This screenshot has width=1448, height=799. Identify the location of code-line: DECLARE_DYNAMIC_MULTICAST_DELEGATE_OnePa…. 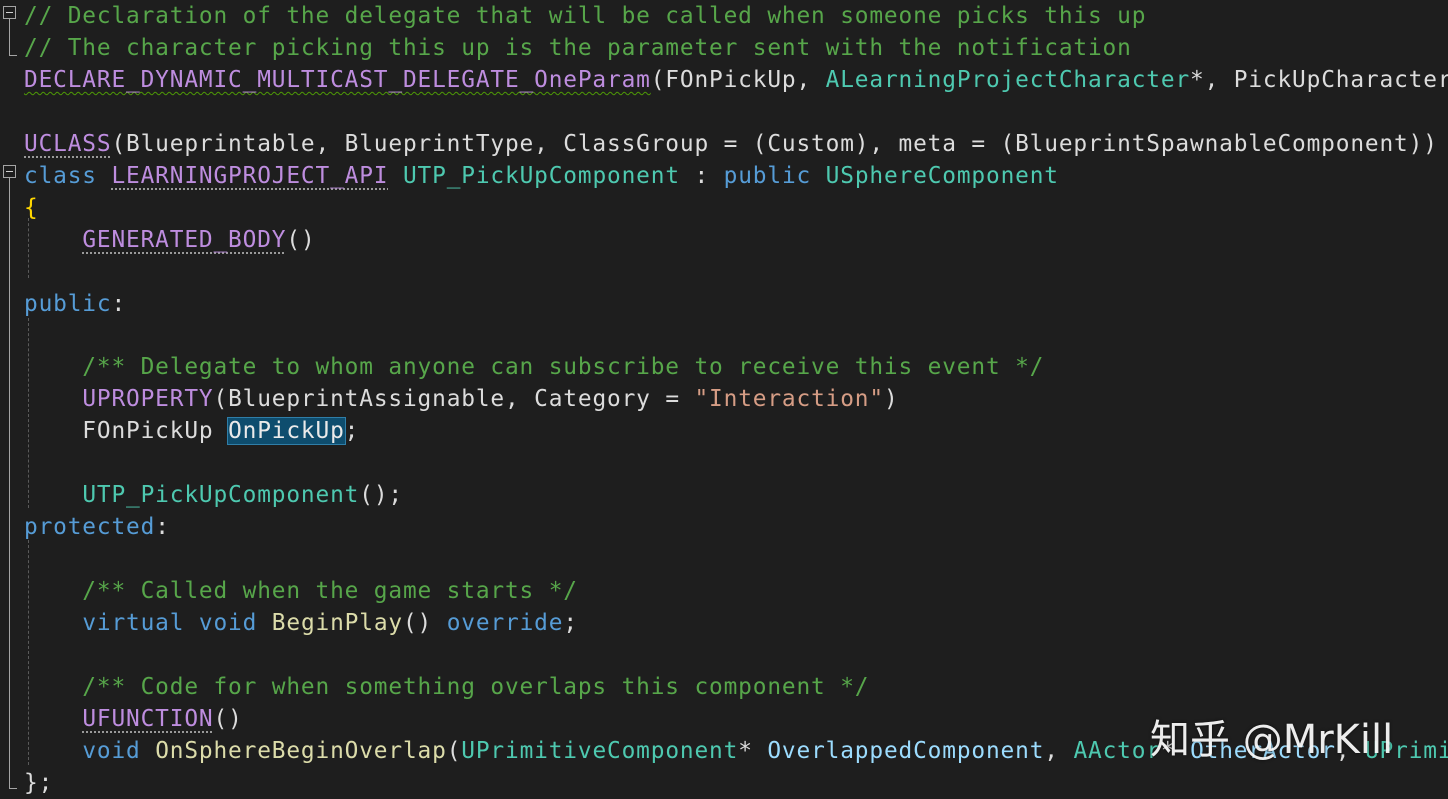
(736, 80).